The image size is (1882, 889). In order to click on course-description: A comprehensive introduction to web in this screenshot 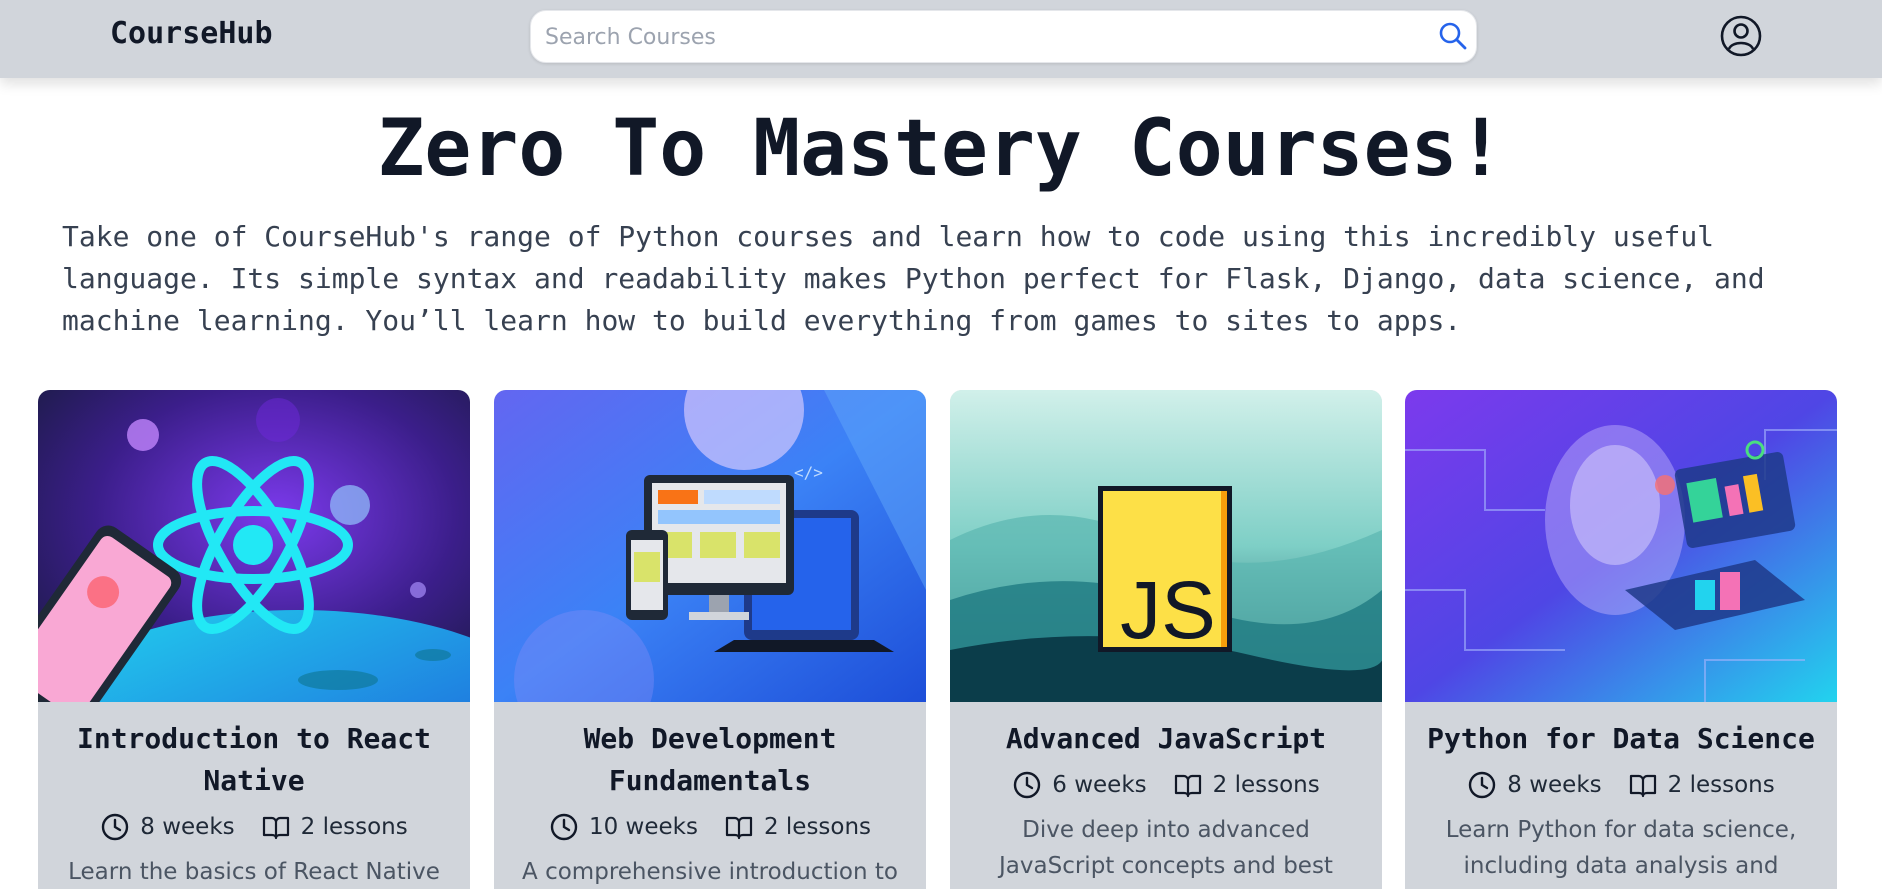, I will do `click(710, 872)`.